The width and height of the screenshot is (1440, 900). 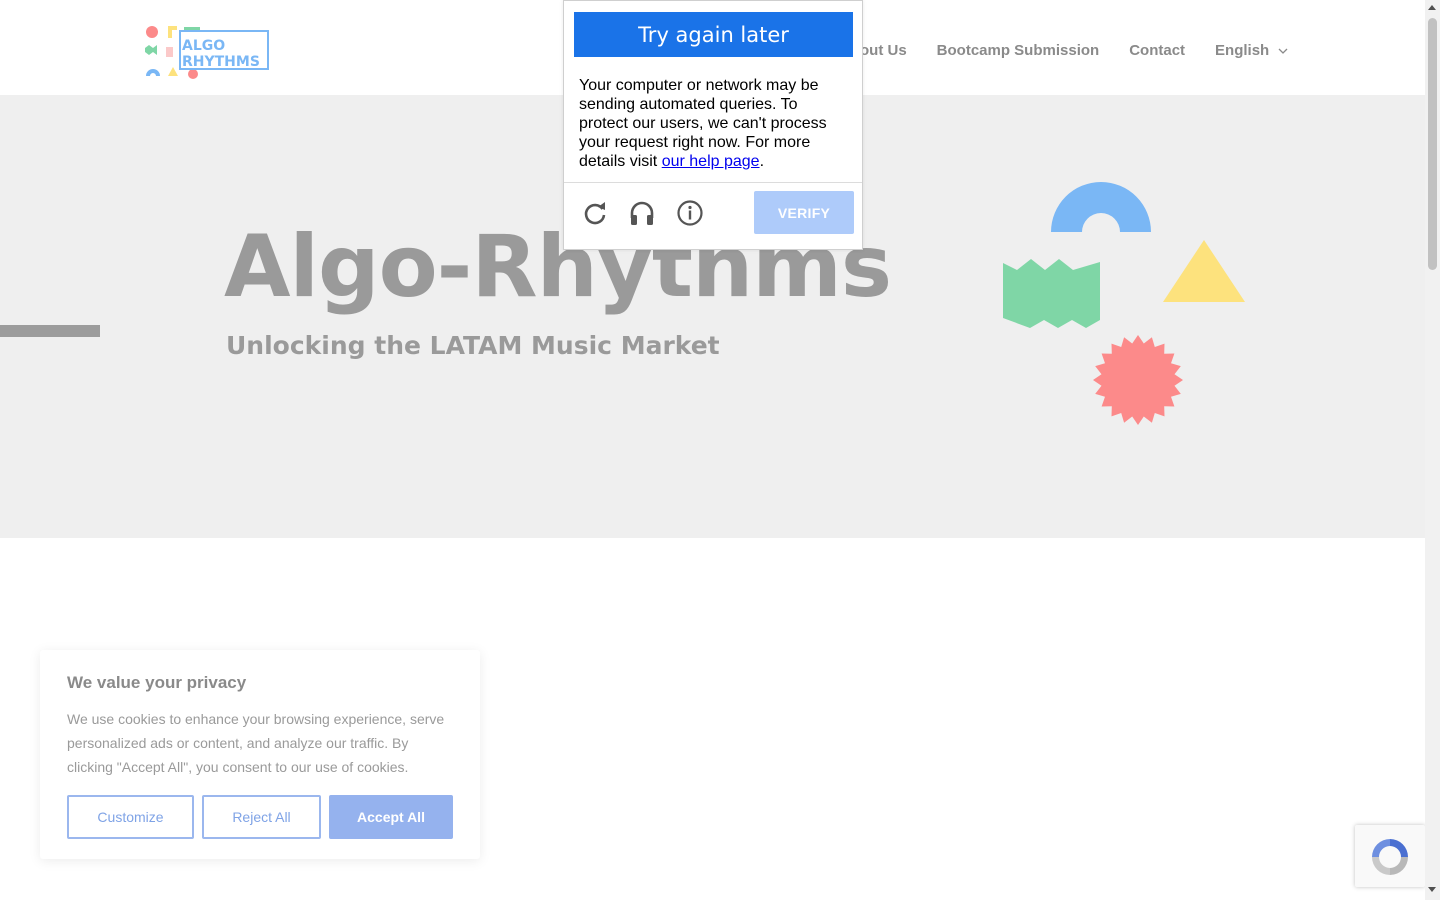 I want to click on svg-text: RHYTHMS, so click(x=221, y=62).